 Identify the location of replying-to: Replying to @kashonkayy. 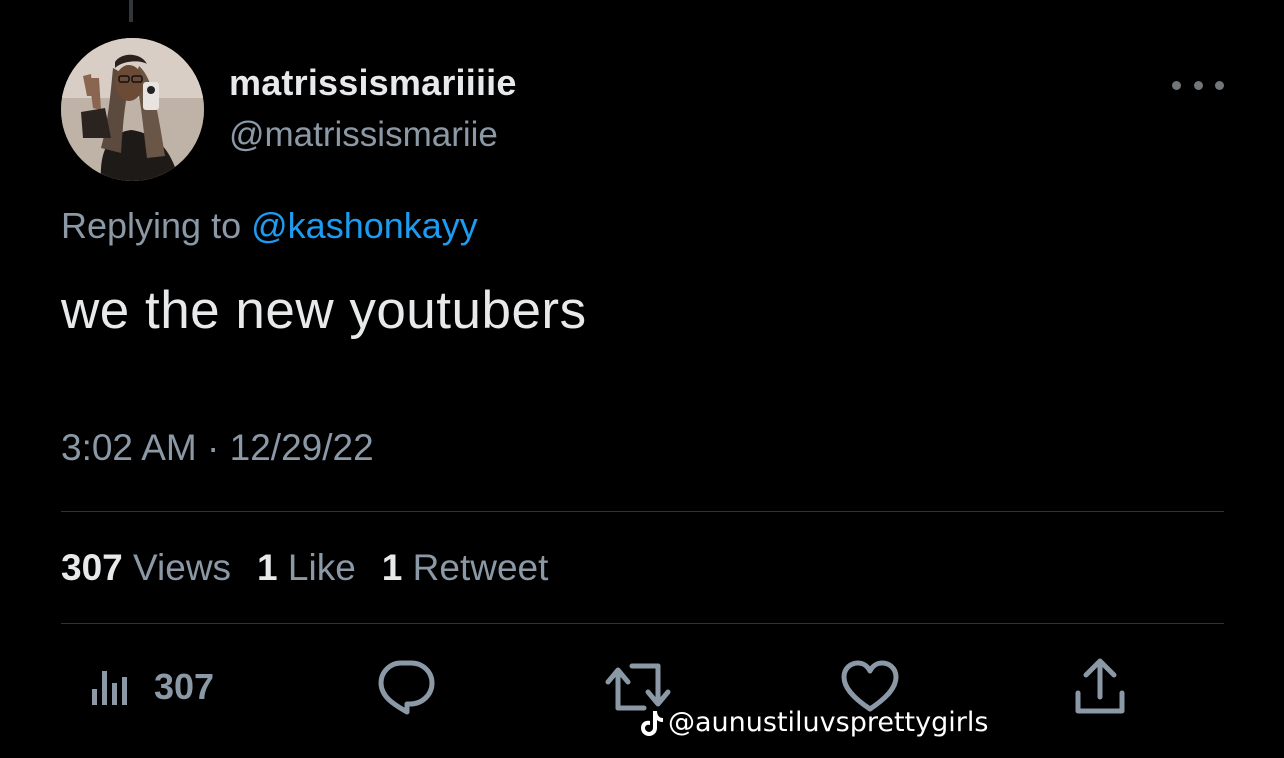
(269, 226).